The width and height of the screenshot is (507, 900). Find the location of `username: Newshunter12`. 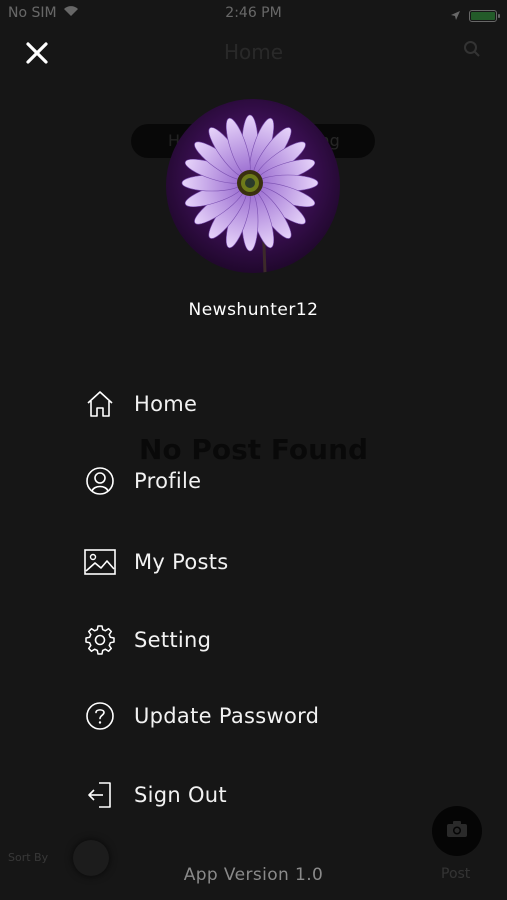

username: Newshunter12 is located at coordinates (253, 310).